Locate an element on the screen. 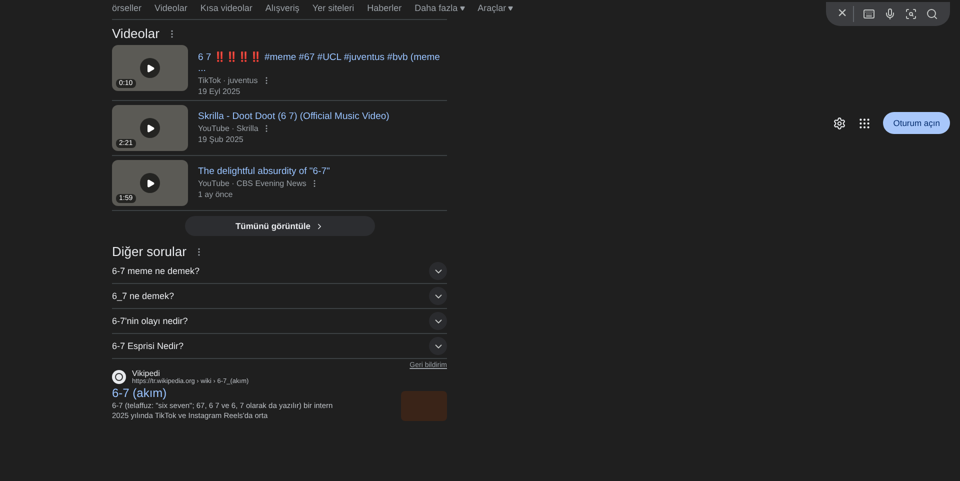 The width and height of the screenshot is (960, 481). microphone-icon is located at coordinates (890, 14).